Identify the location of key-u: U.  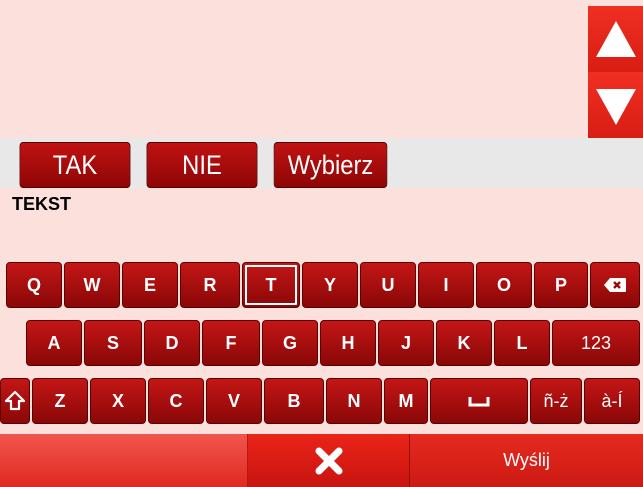
(388, 285).